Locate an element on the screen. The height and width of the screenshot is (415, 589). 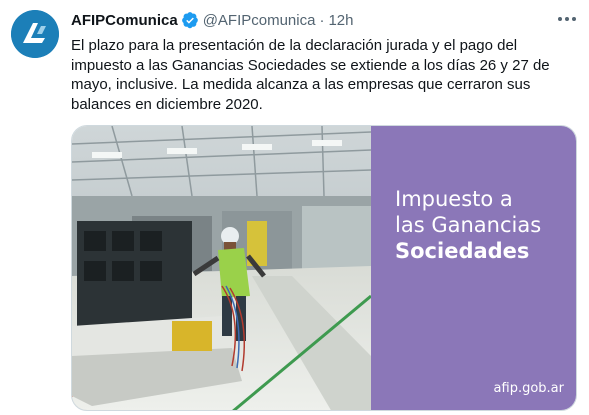
verified-badge-icon is located at coordinates (190, 20).